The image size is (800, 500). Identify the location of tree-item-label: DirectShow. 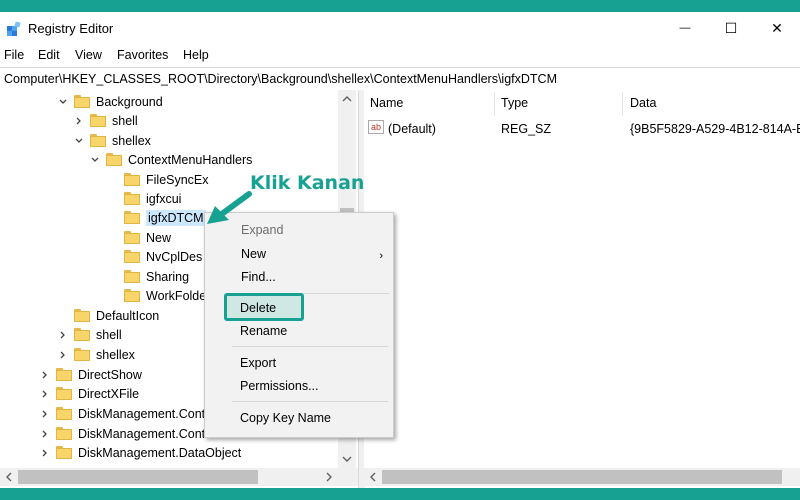
(110, 374).